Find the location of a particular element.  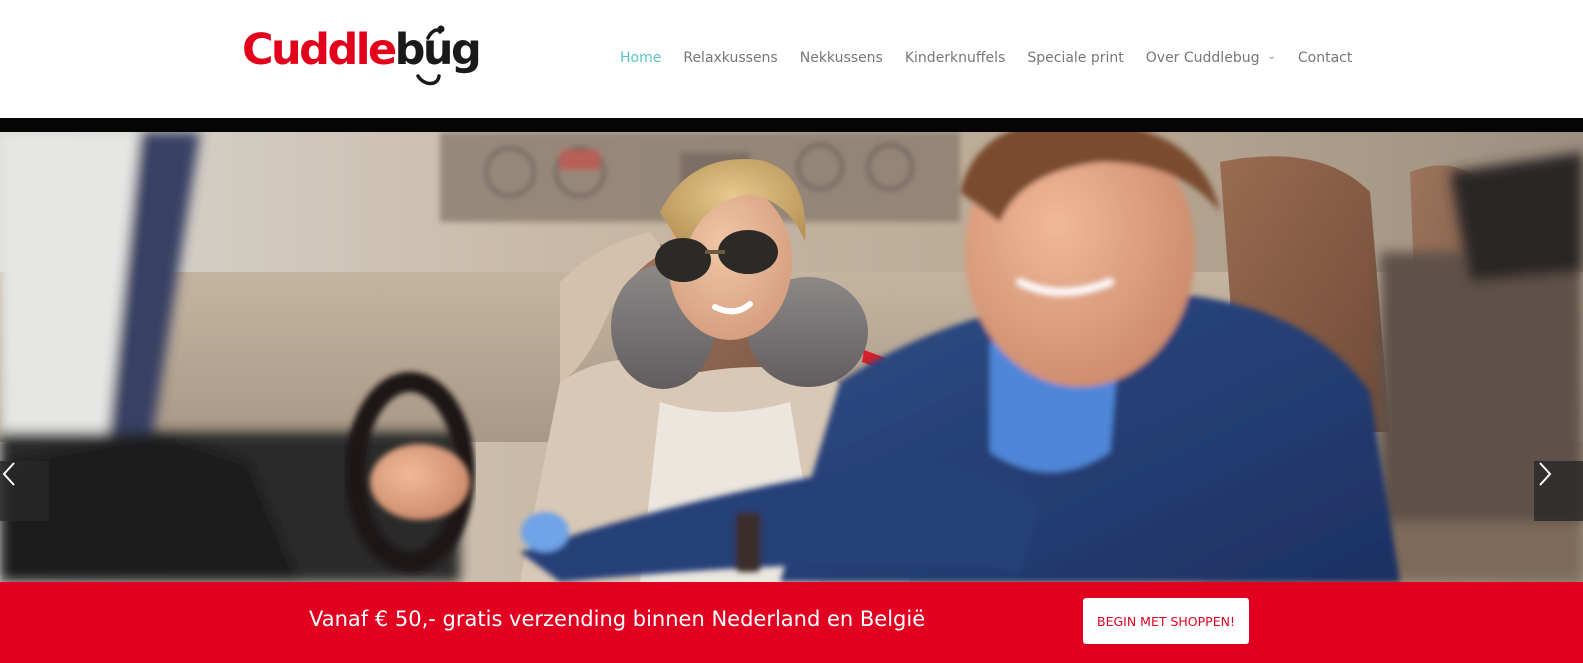

nav-item-home: Home is located at coordinates (640, 58).